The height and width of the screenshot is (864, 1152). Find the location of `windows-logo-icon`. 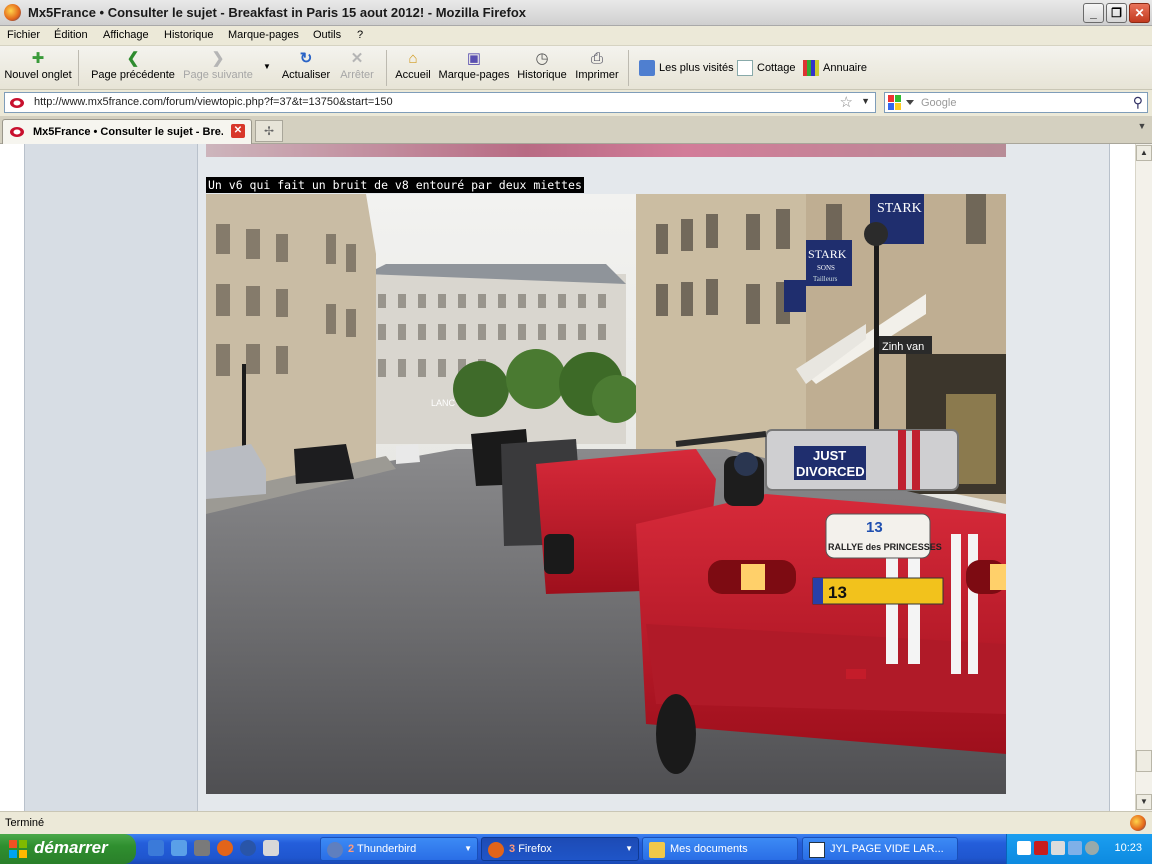

windows-logo-icon is located at coordinates (18, 849).